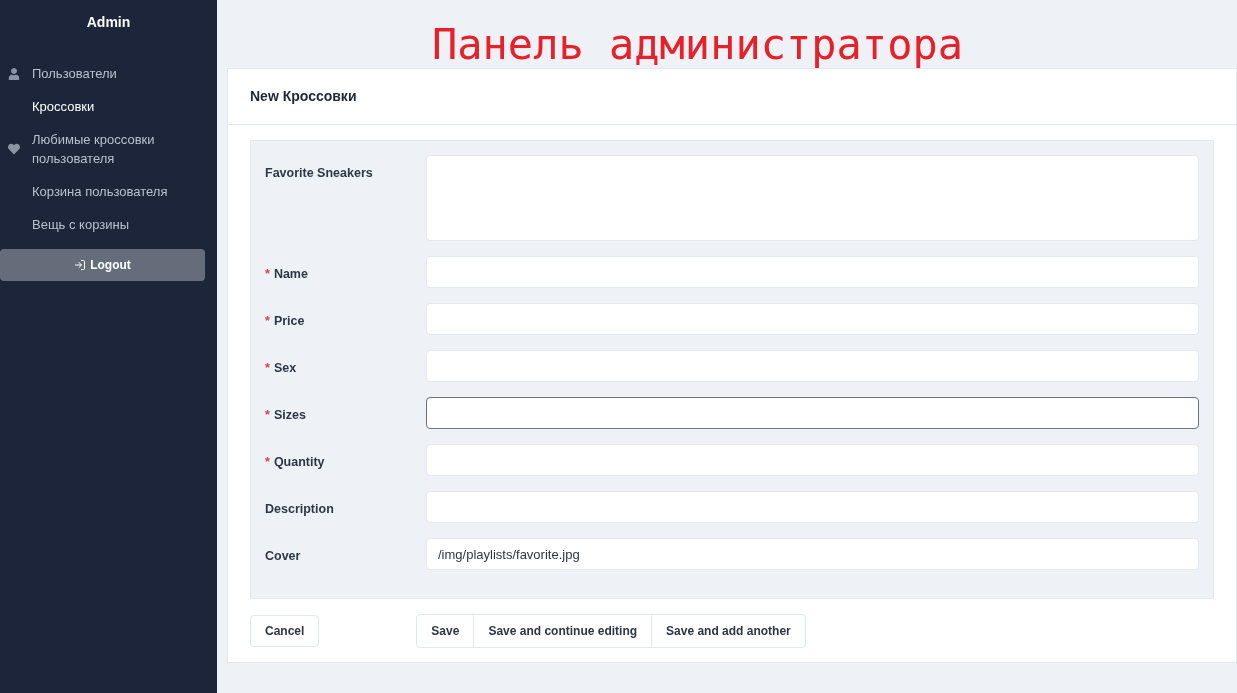 This screenshot has height=693, width=1237. Describe the element at coordinates (283, 556) in the screenshot. I see `field-label: Cover` at that location.